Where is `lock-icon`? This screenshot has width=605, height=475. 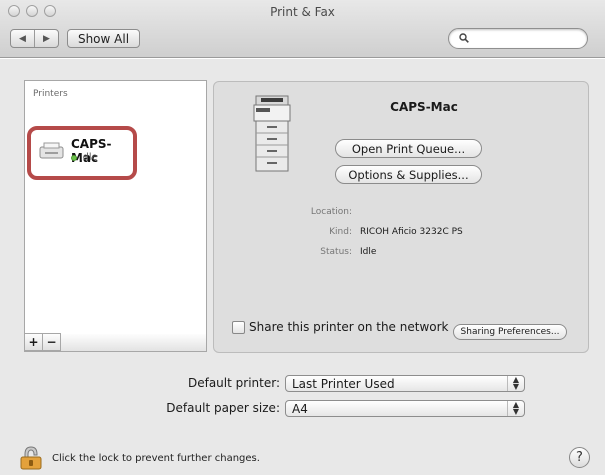 lock-icon is located at coordinates (31, 458).